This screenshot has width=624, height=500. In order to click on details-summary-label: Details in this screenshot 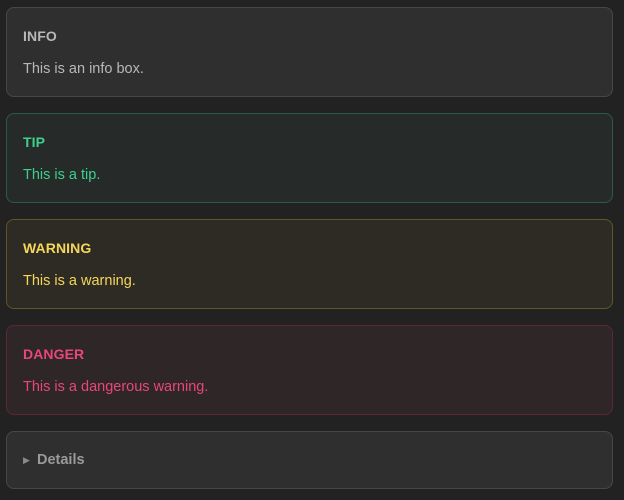, I will do `click(61, 460)`.